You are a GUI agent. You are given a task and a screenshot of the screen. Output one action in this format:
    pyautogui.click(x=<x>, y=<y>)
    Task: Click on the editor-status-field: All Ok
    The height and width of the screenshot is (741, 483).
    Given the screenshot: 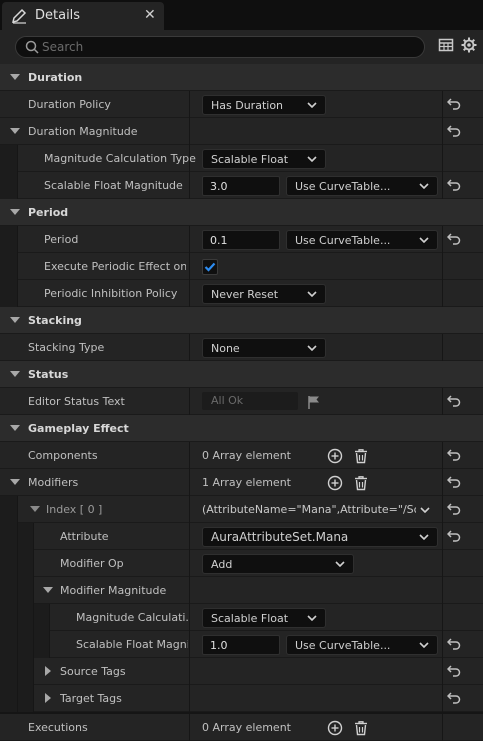 What is the action you would take?
    pyautogui.click(x=250, y=401)
    